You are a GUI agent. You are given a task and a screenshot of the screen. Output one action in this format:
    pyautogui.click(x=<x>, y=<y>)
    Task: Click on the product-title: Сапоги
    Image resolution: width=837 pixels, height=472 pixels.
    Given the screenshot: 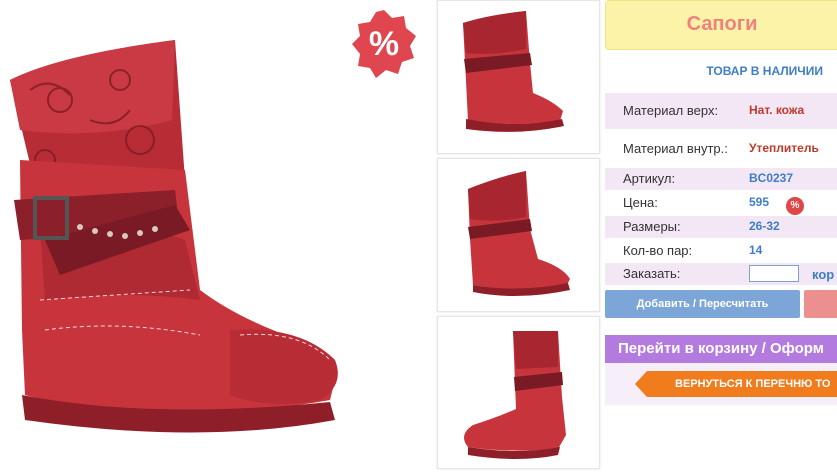 What is the action you would take?
    pyautogui.click(x=722, y=24)
    